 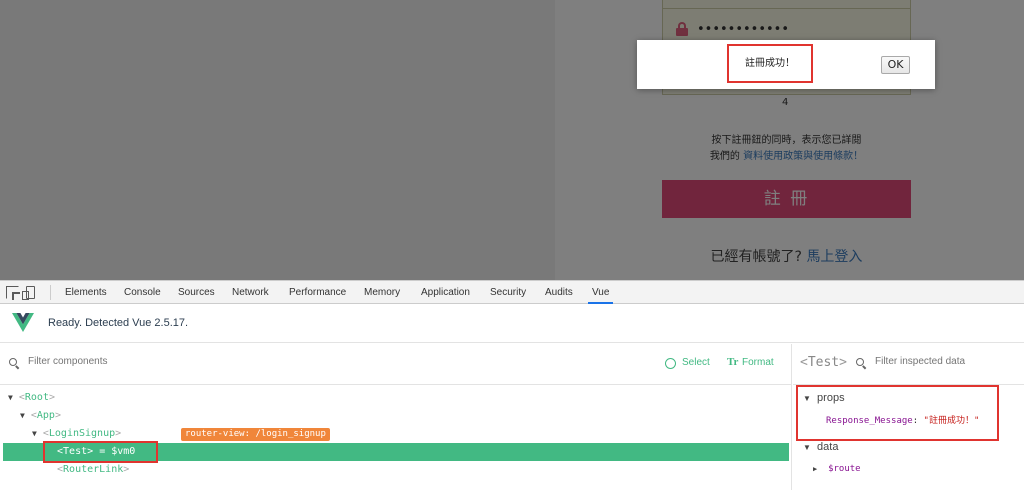 I want to click on expand-arrow-right-icon: ▶, so click(x=815, y=469).